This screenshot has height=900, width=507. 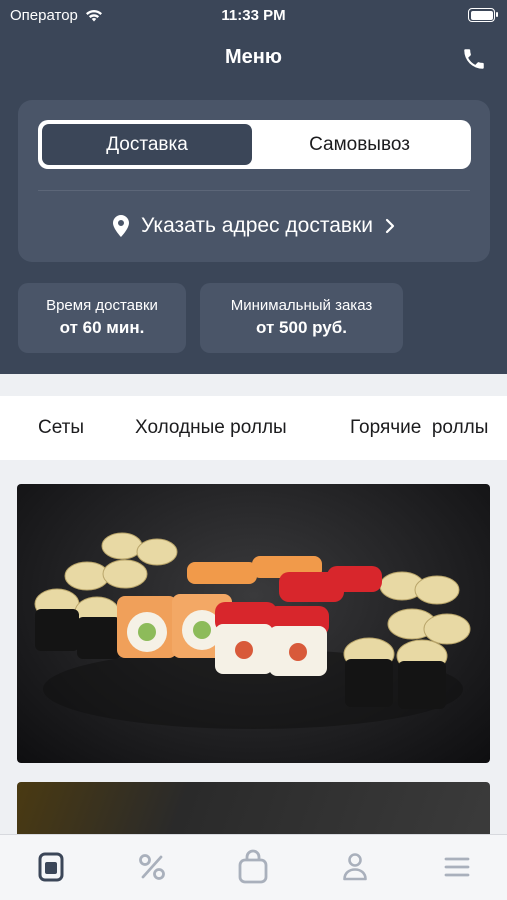 I want to click on min-order-label: Минимальный заказ, so click(x=301, y=305).